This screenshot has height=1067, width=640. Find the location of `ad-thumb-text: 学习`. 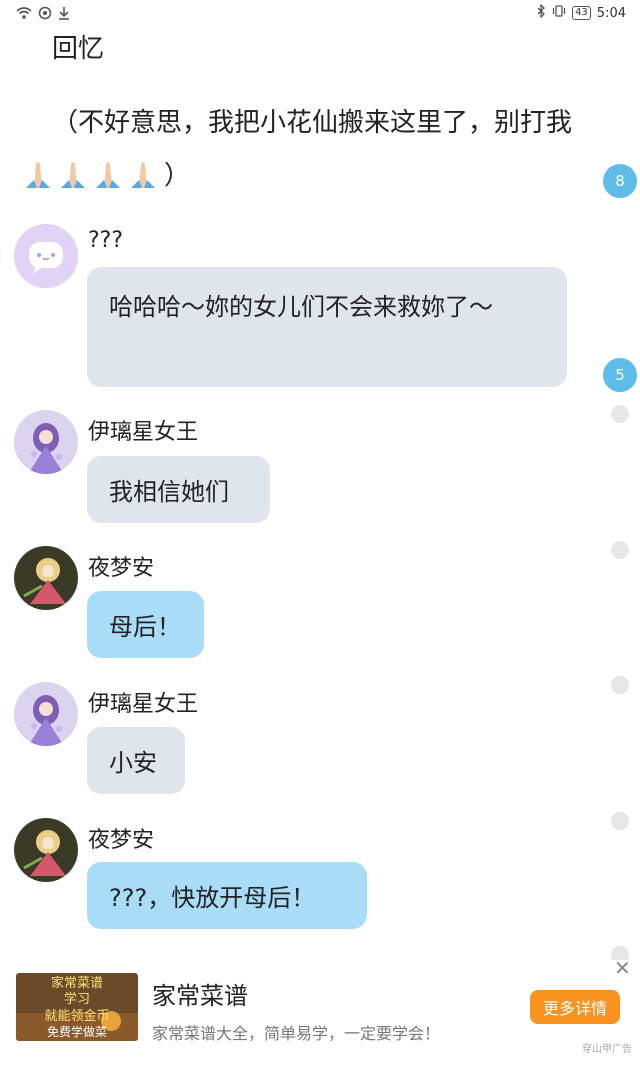

ad-thumb-text: 学习 is located at coordinates (77, 999).